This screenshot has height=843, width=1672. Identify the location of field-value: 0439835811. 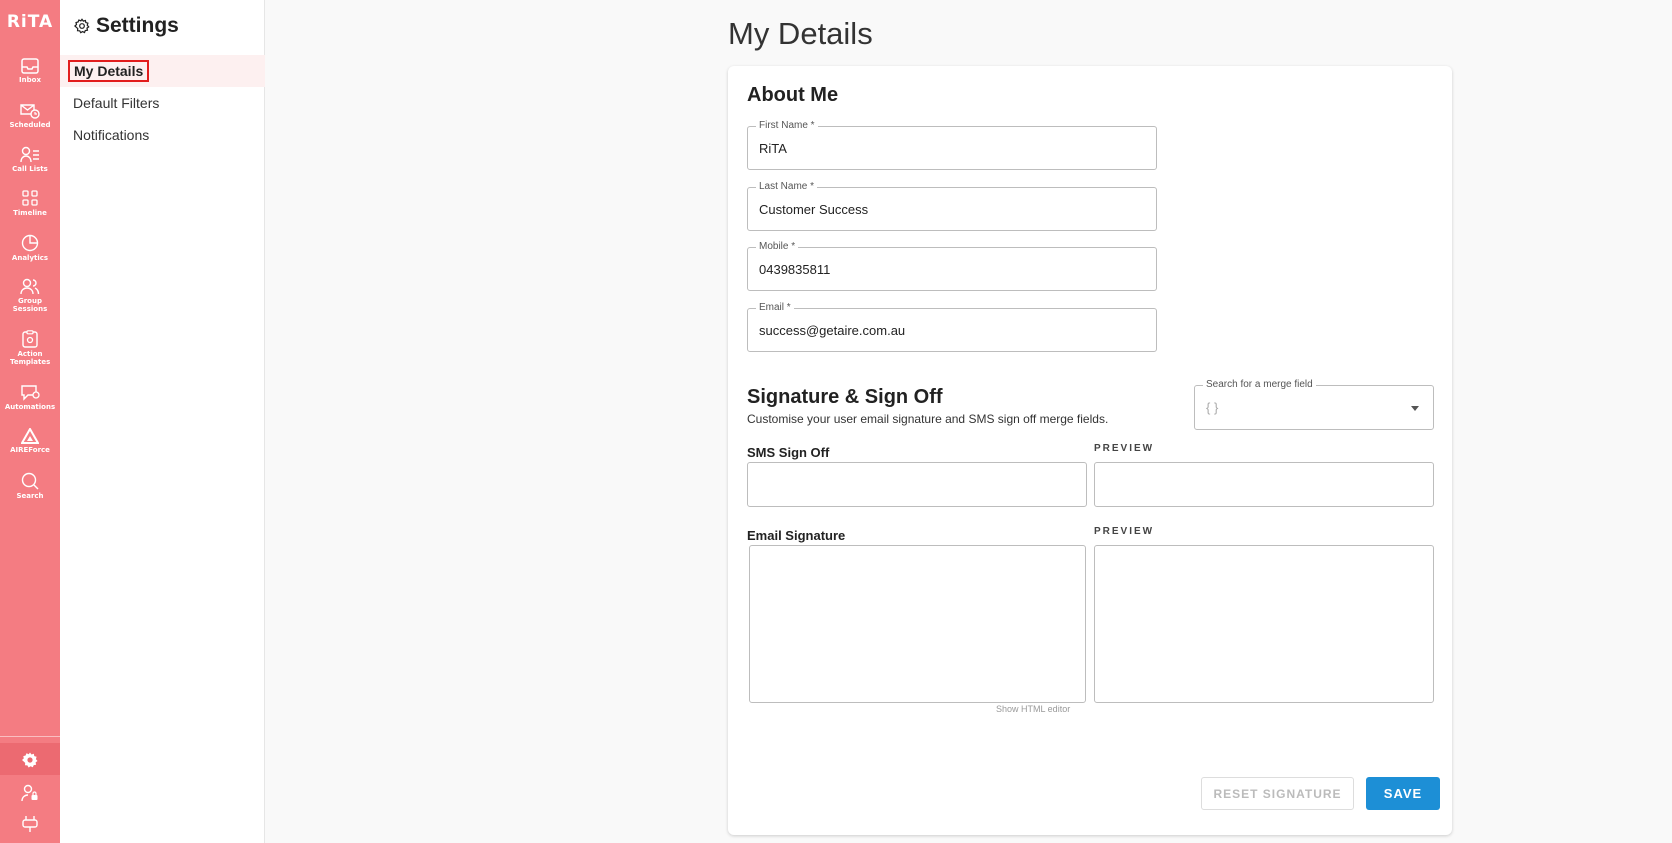
(795, 269).